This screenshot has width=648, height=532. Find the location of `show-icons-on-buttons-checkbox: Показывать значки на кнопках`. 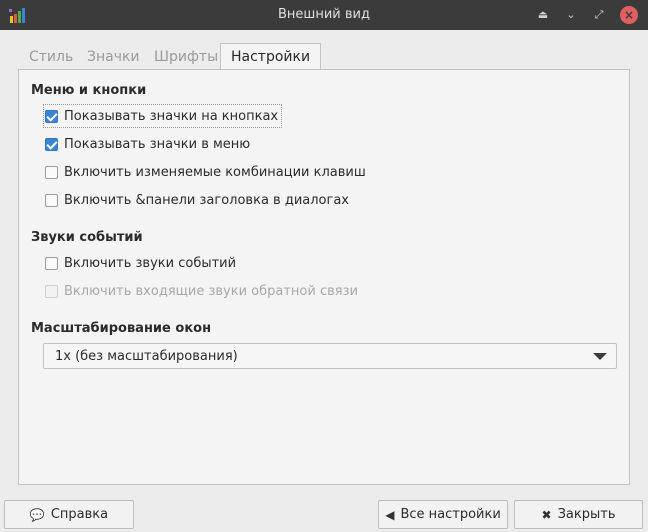

show-icons-on-buttons-checkbox: Показывать значки на кнопках is located at coordinates (162, 116).